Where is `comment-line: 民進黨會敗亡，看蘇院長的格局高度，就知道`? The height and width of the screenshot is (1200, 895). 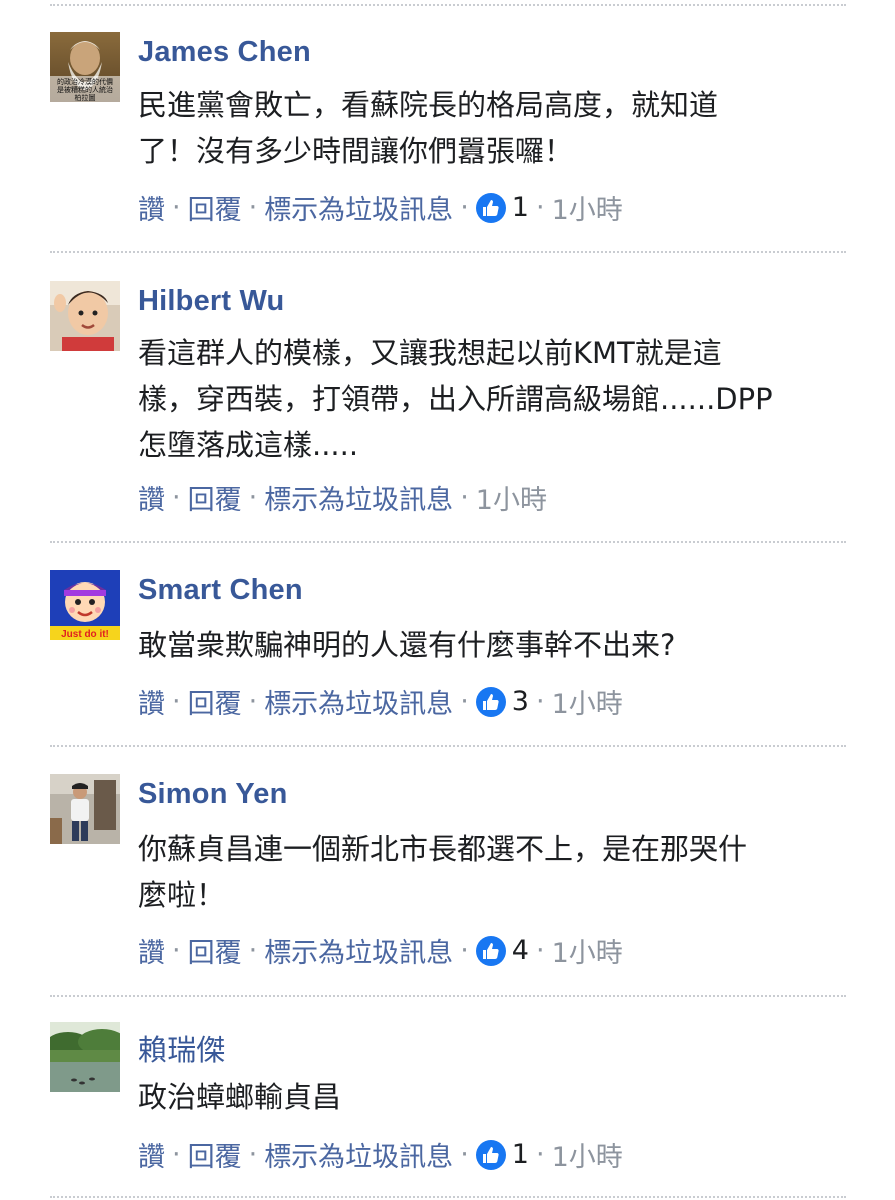
comment-line: 民進黨會敗亡，看蘇院長的格局高度，就知道 is located at coordinates (428, 105).